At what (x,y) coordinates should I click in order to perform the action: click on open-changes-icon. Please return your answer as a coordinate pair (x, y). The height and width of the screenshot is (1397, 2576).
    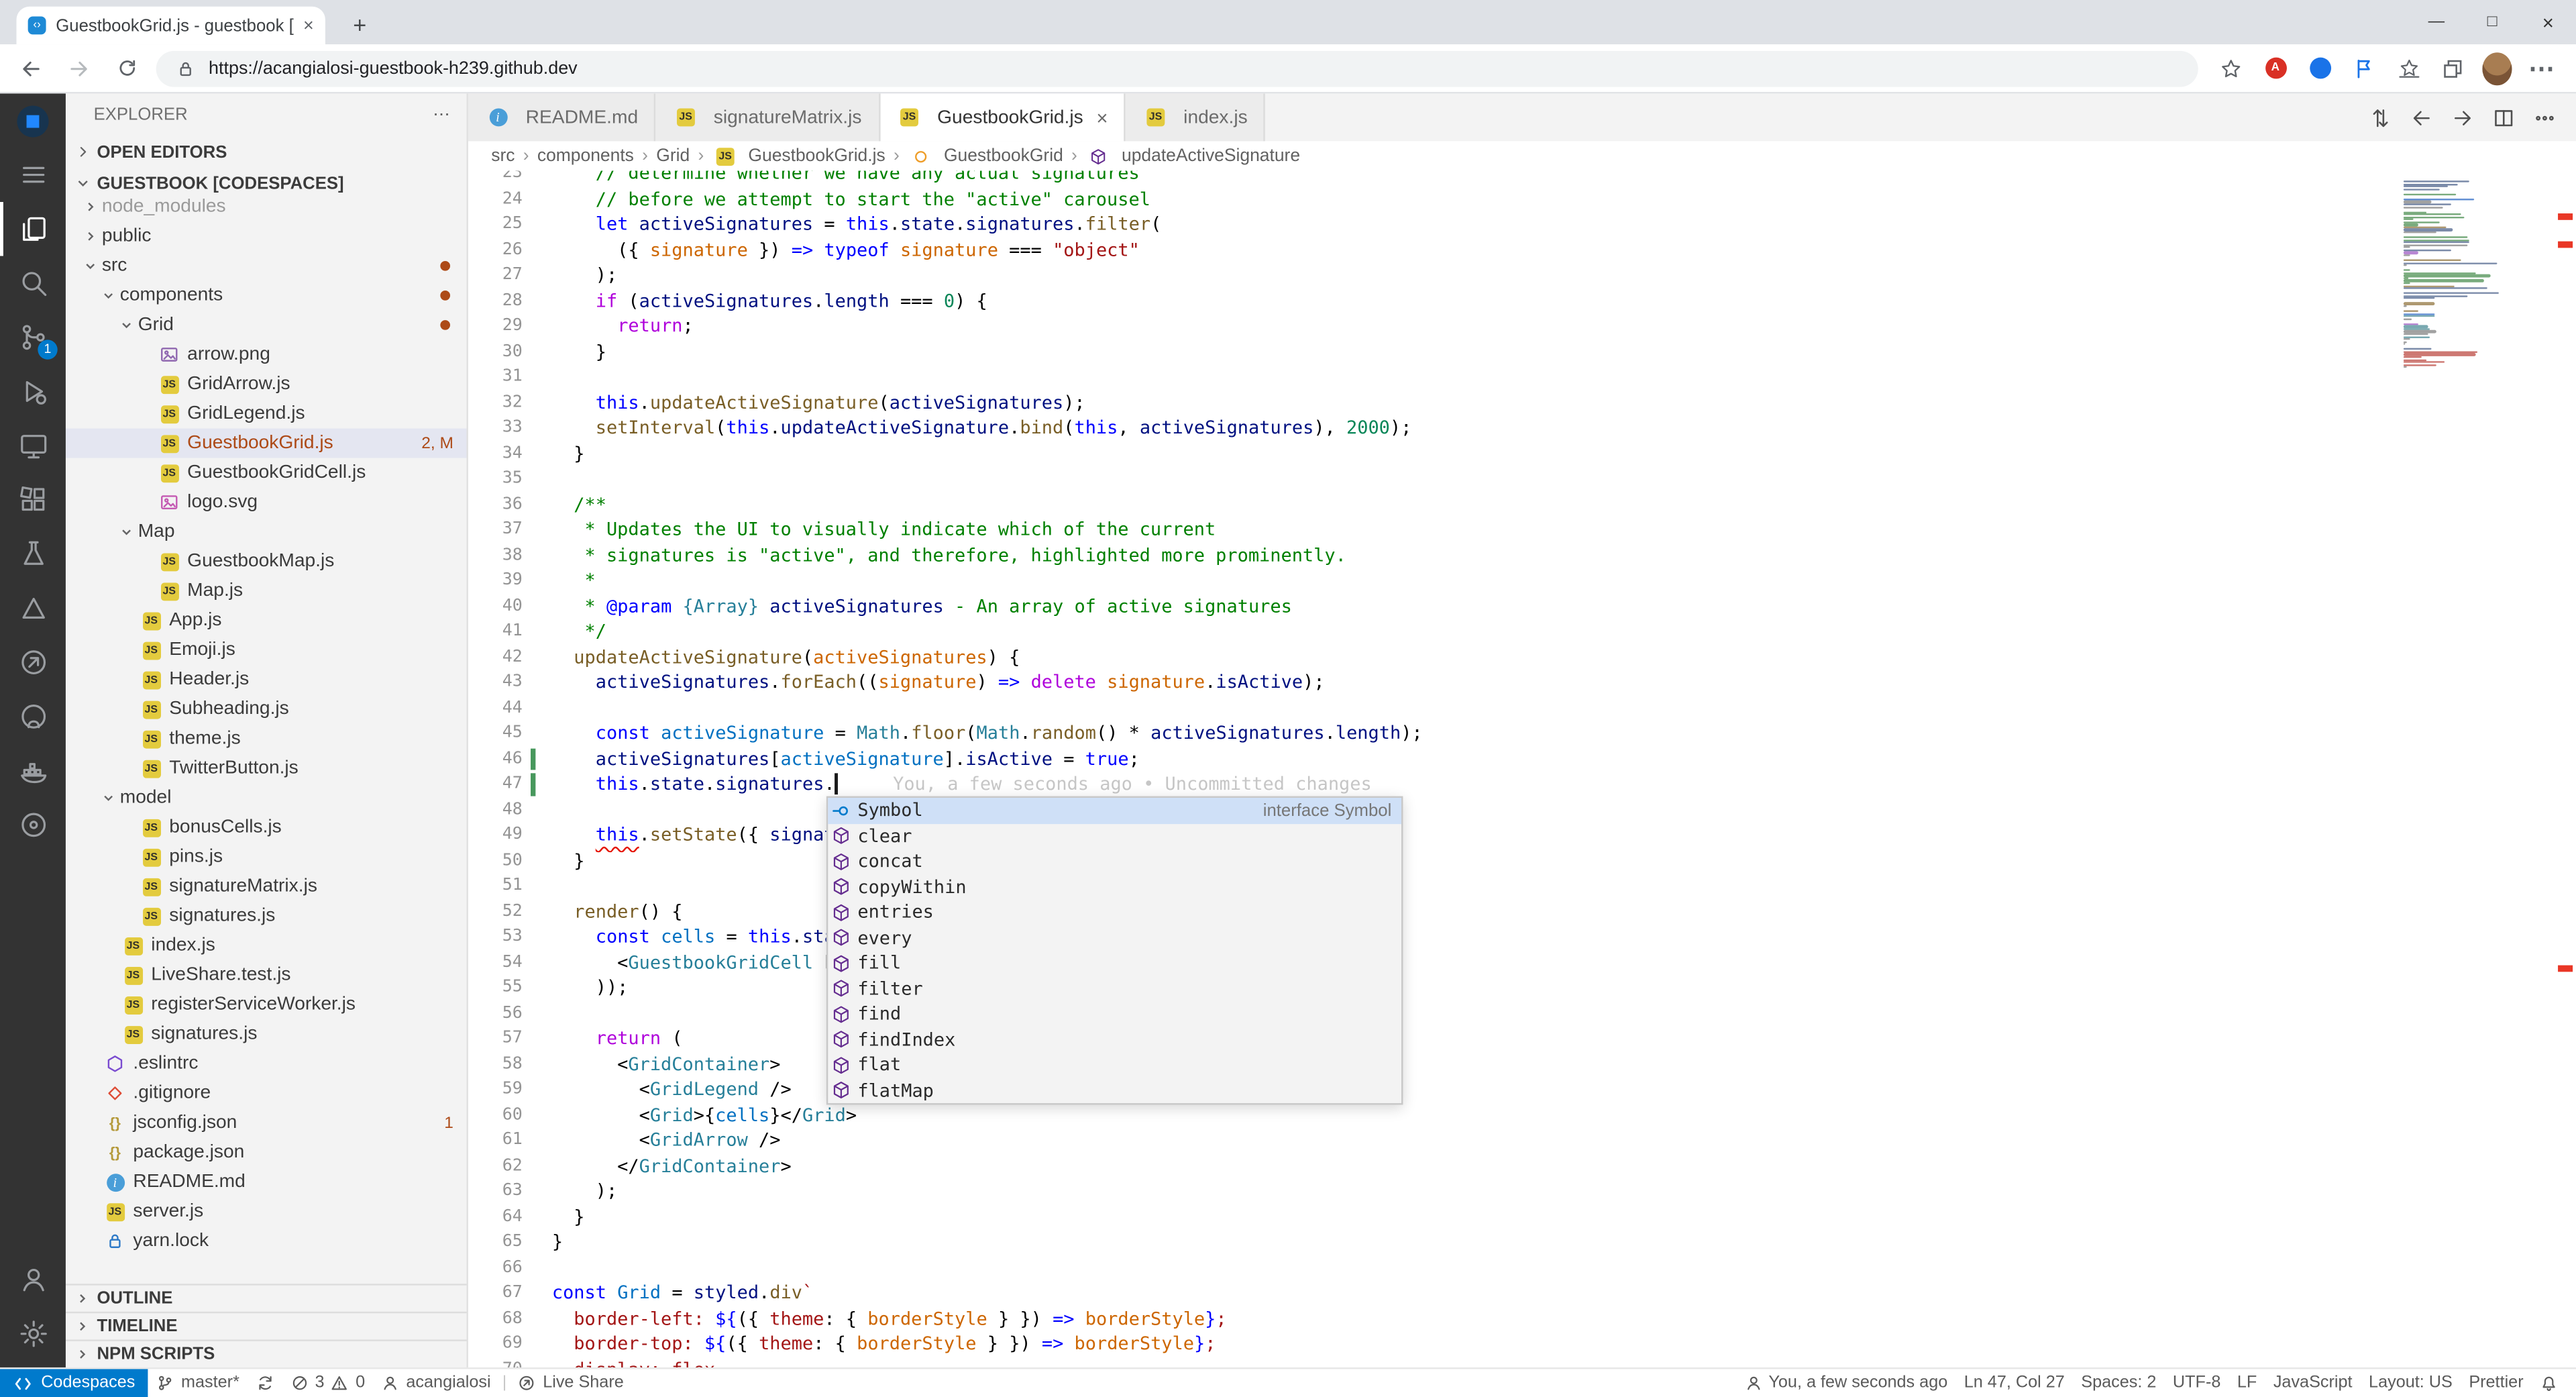
    Looking at the image, I should click on (2380, 117).